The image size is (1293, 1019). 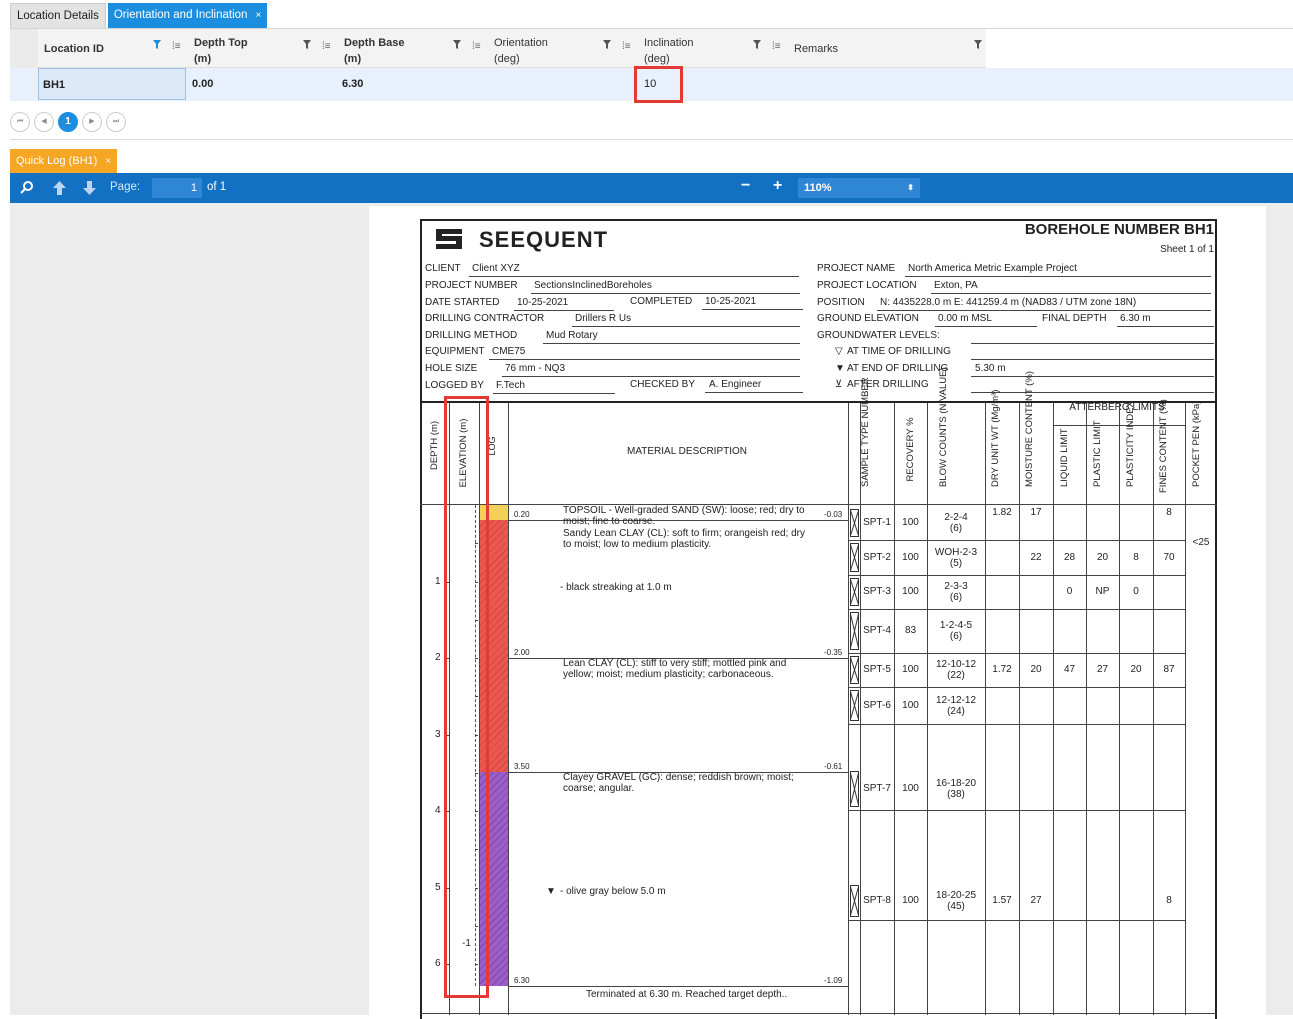 I want to click on sample-n-value: (6), so click(x=956, y=597).